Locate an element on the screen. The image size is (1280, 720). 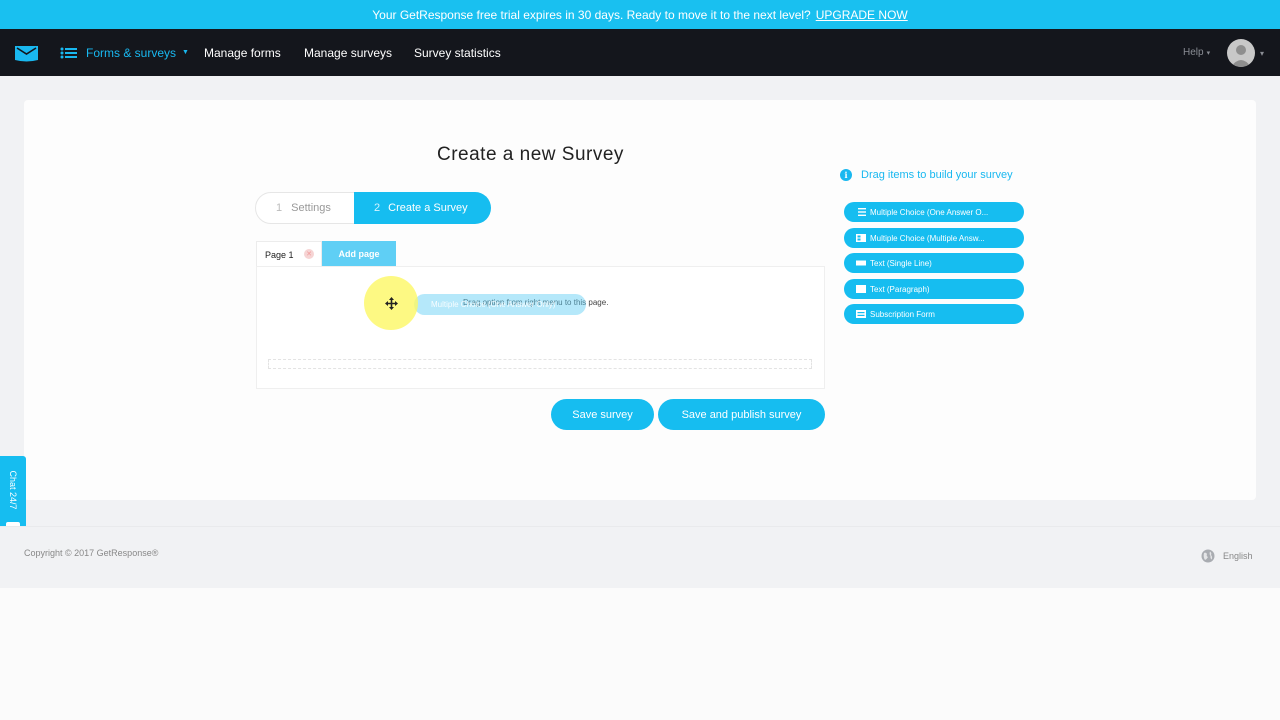
language-selector: English is located at coordinates (1227, 556).